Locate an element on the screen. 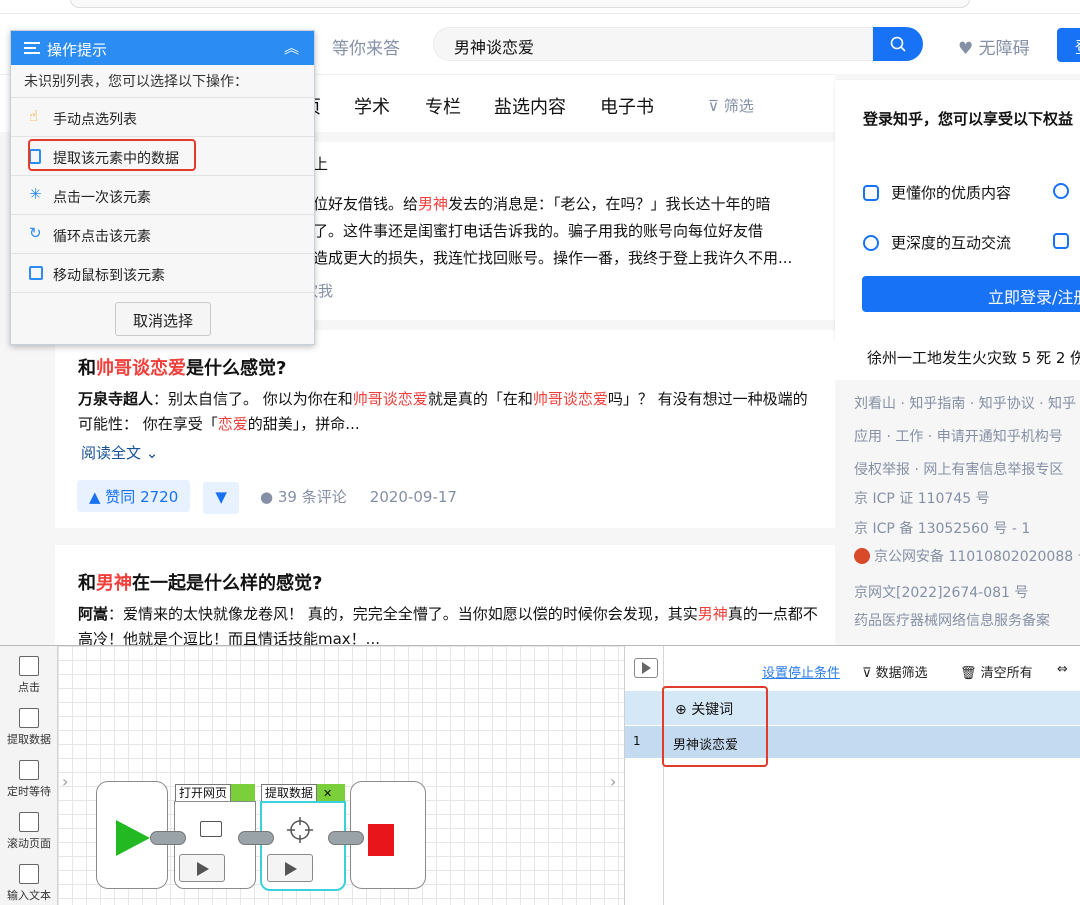  popup-subtitle: 未识别列表，您可以选择以下操作： is located at coordinates (136, 82).